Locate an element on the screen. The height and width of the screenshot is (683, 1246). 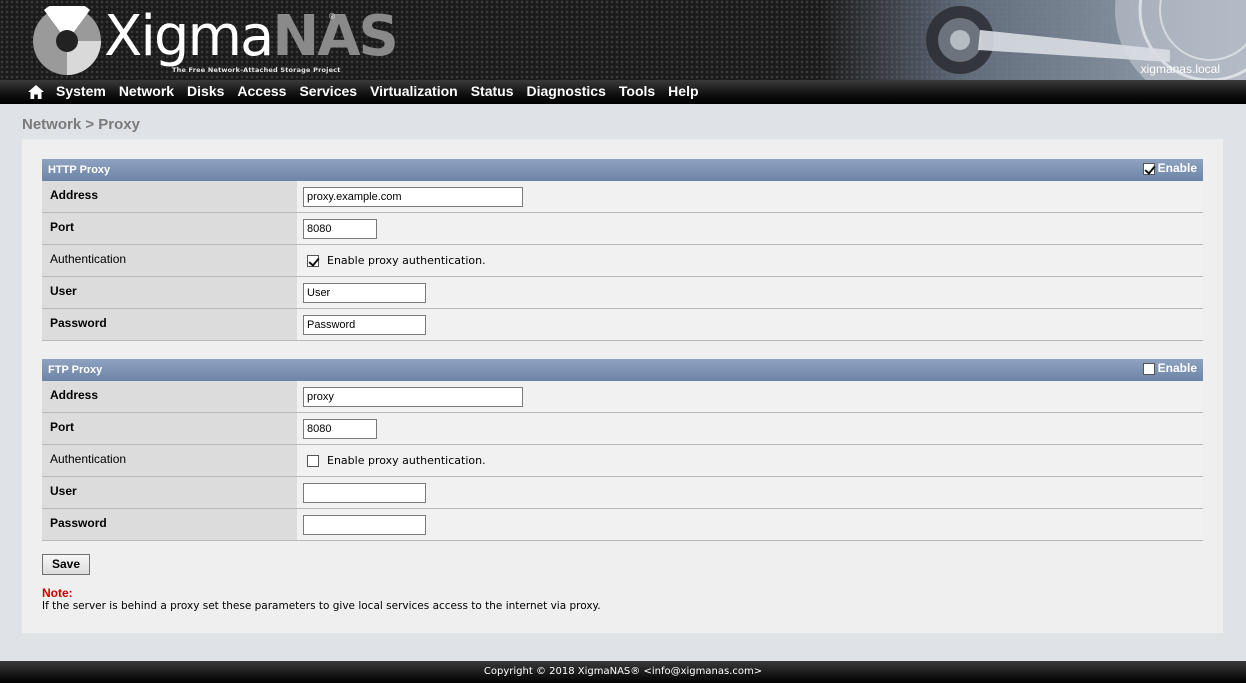
ftp-proxy-title: FTP Proxy is located at coordinates (75, 370).